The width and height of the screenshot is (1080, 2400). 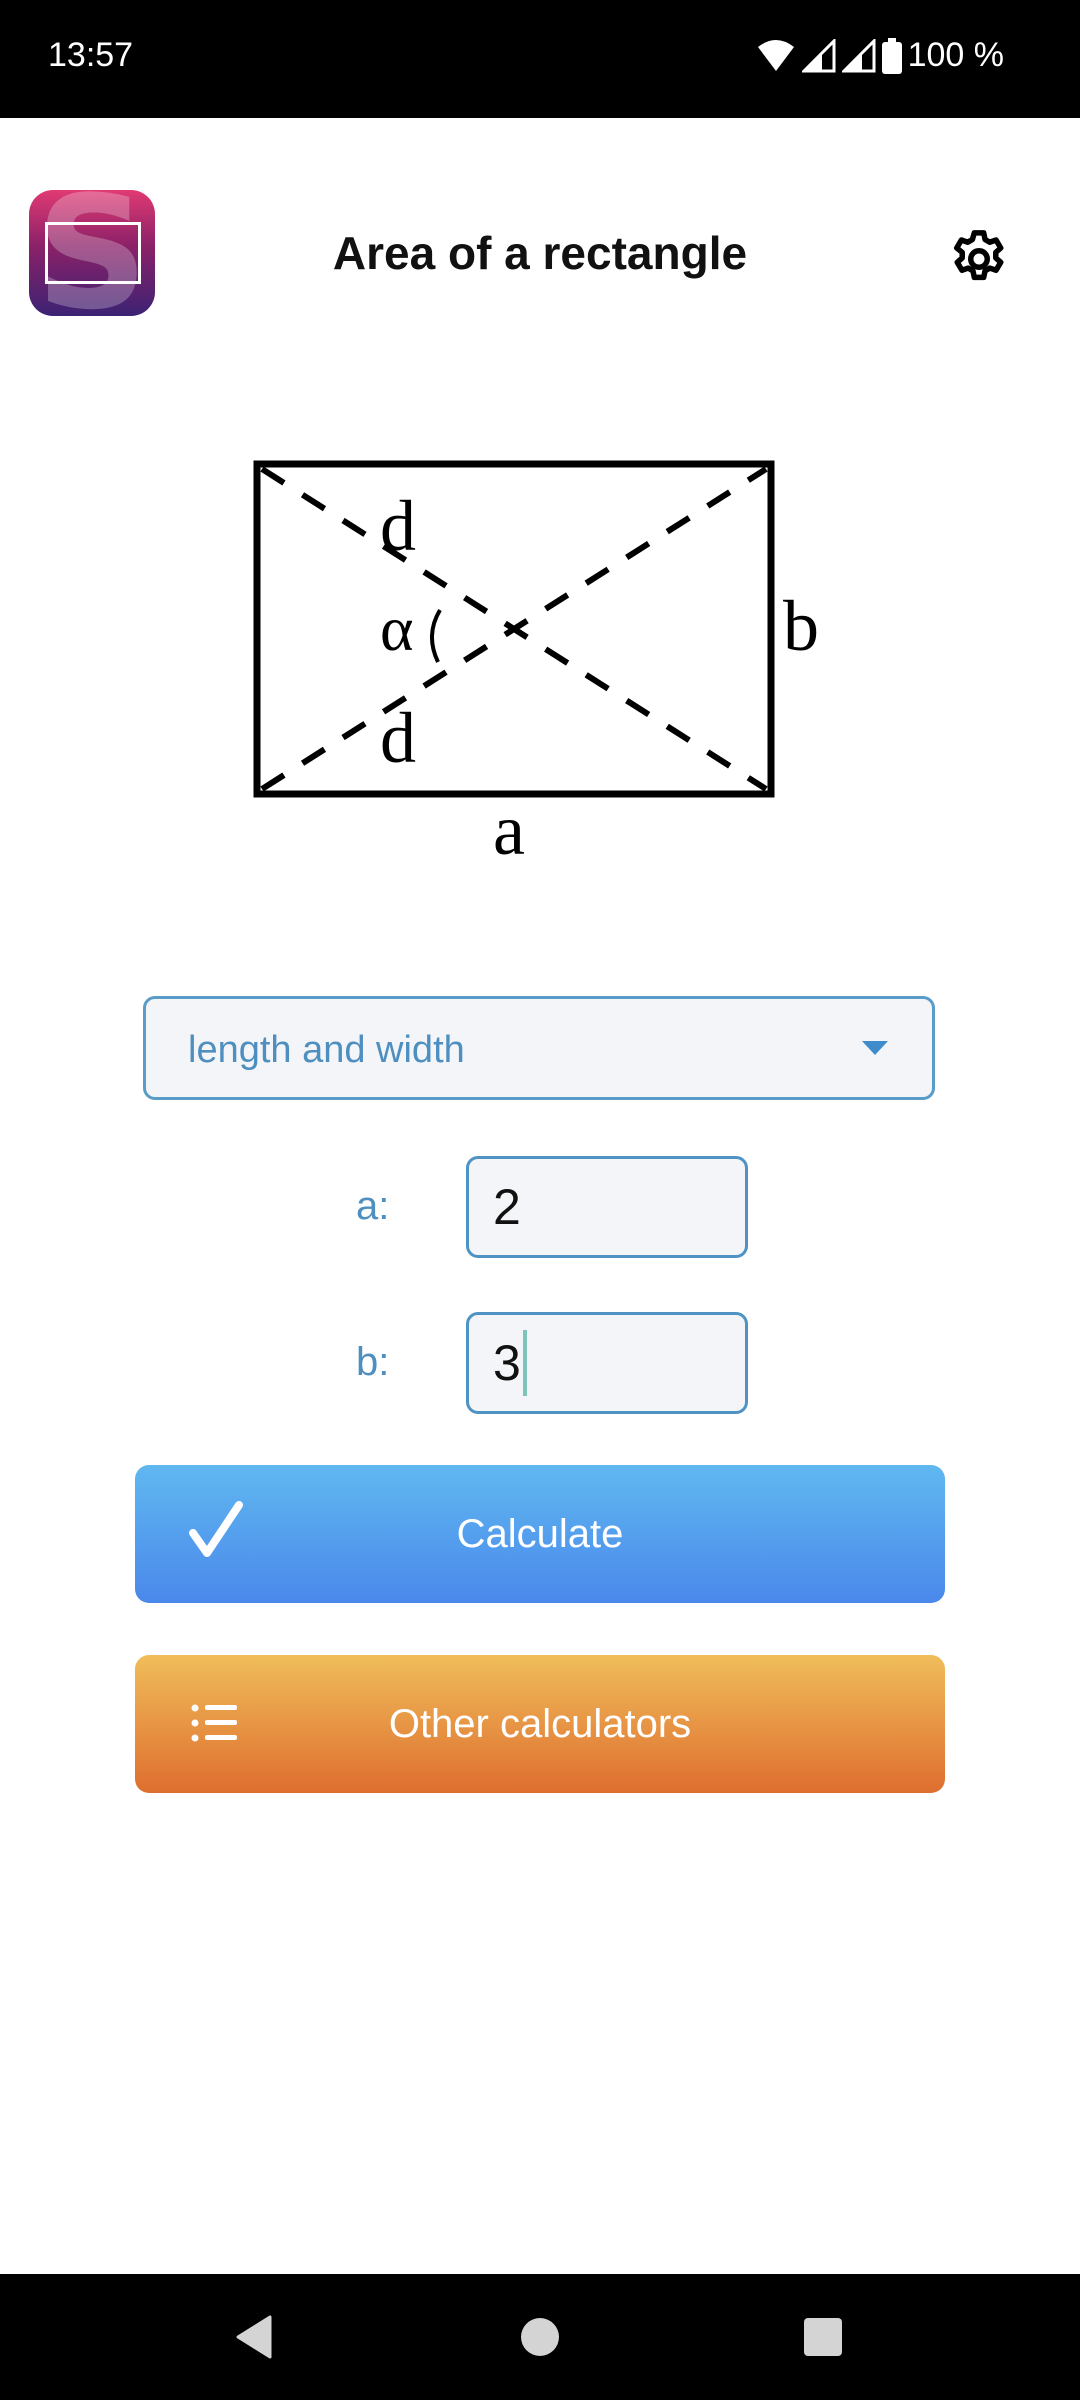 I want to click on status-bar: 13:57 100 %, so click(x=540, y=59).